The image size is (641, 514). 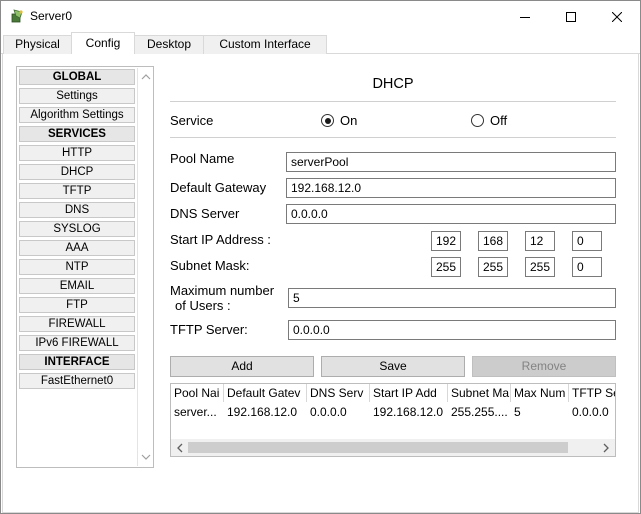 What do you see at coordinates (451, 214) in the screenshot?
I see `dns-server-input` at bounding box center [451, 214].